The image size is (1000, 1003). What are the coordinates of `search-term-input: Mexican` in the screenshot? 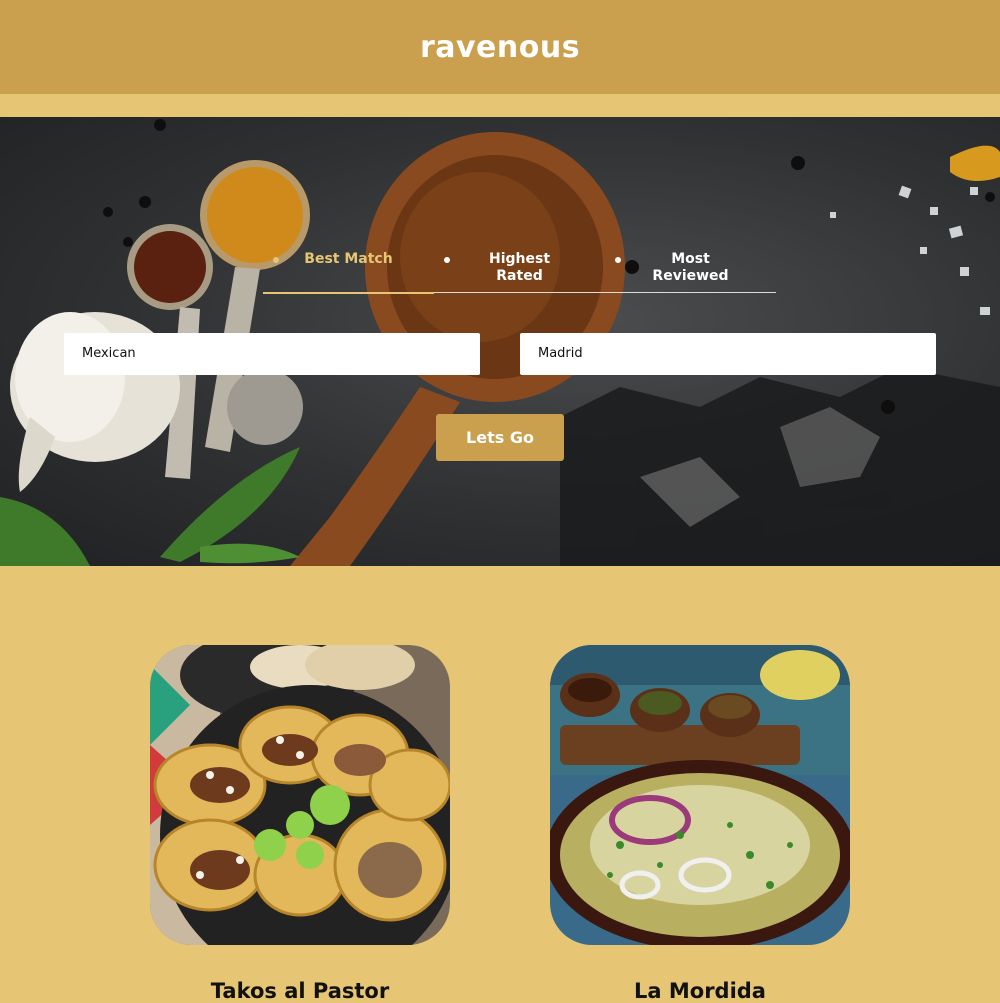 It's located at (272, 354).